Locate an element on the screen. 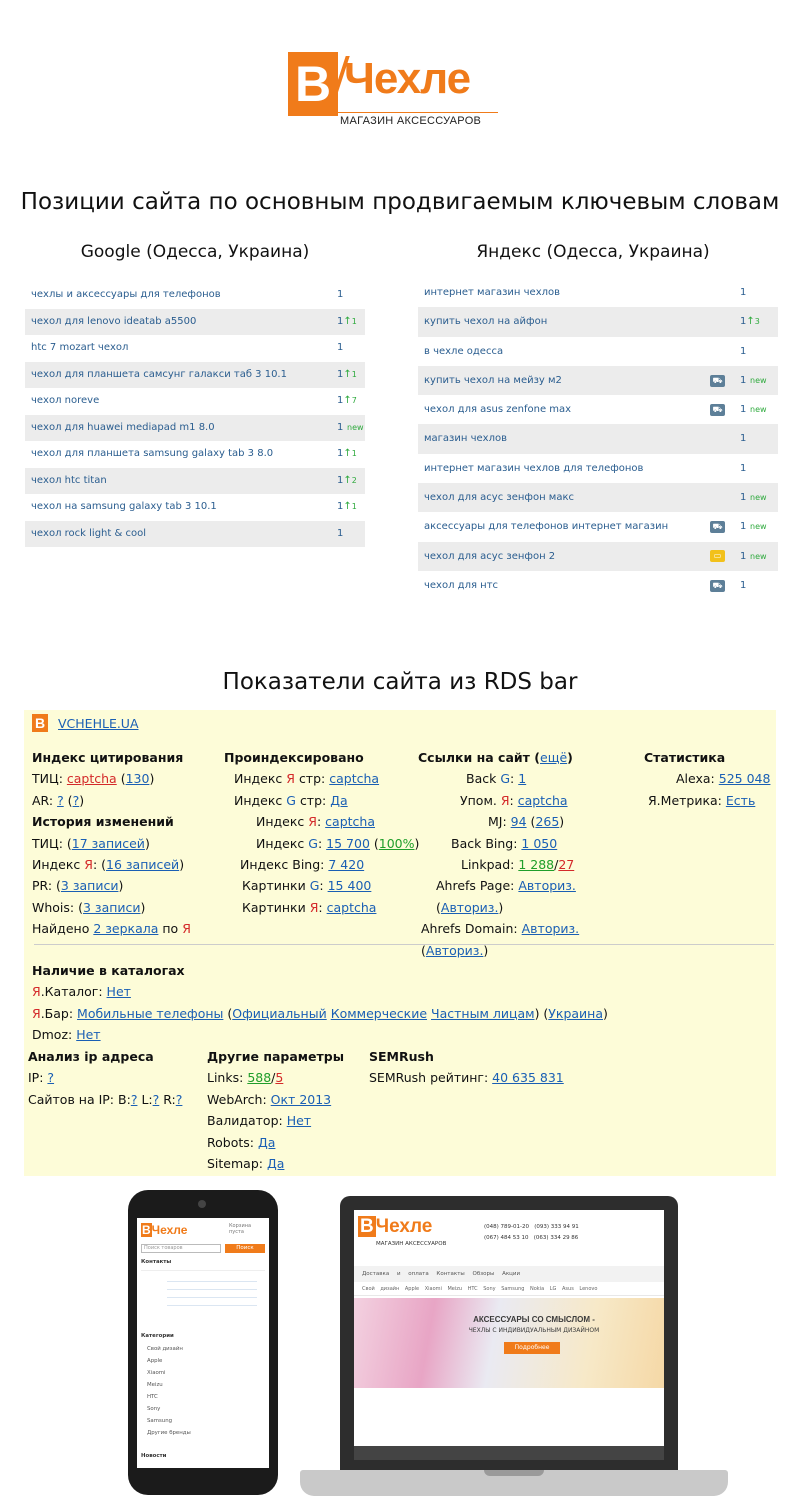 The width and height of the screenshot is (800, 1500). linkpad-link-2: 27 is located at coordinates (566, 864).